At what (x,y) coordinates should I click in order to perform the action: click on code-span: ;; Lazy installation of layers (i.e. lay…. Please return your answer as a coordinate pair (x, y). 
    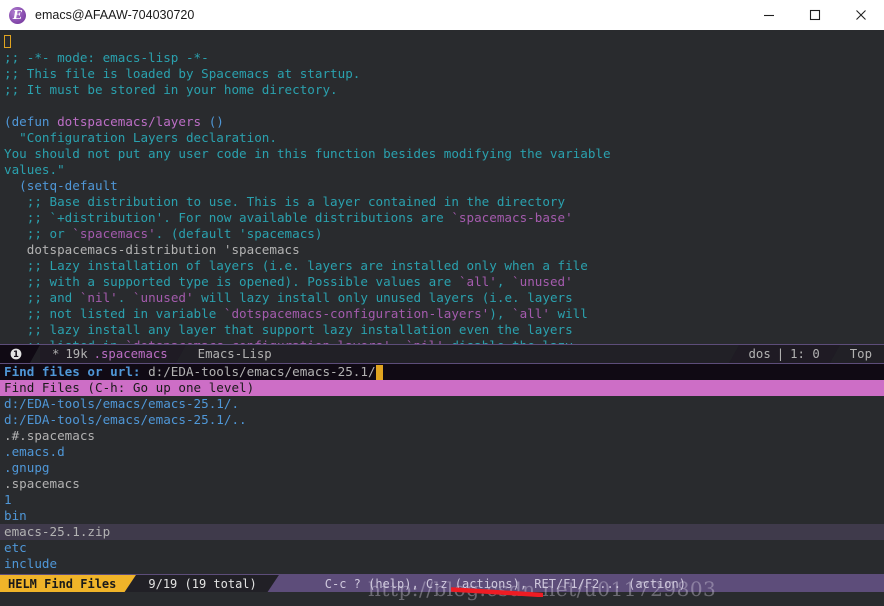
    Looking at the image, I should click on (296, 265).